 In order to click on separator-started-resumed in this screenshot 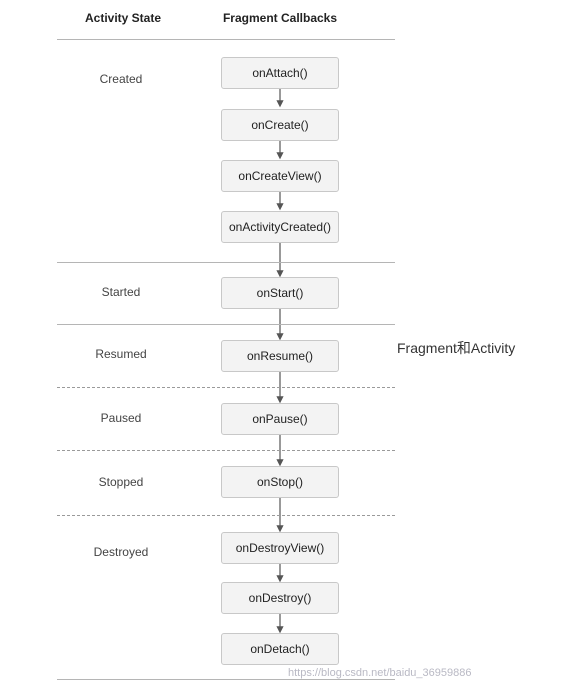, I will do `click(226, 324)`.